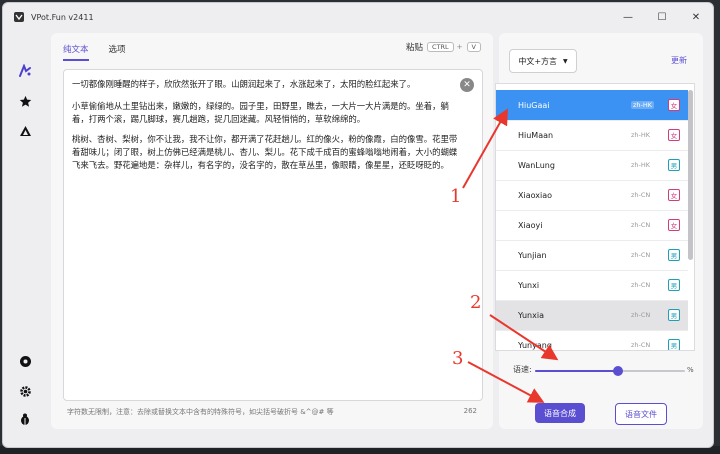 This screenshot has width=720, height=454. What do you see at coordinates (565, 61) in the screenshot?
I see `chevron-down-icon: ▼` at bounding box center [565, 61].